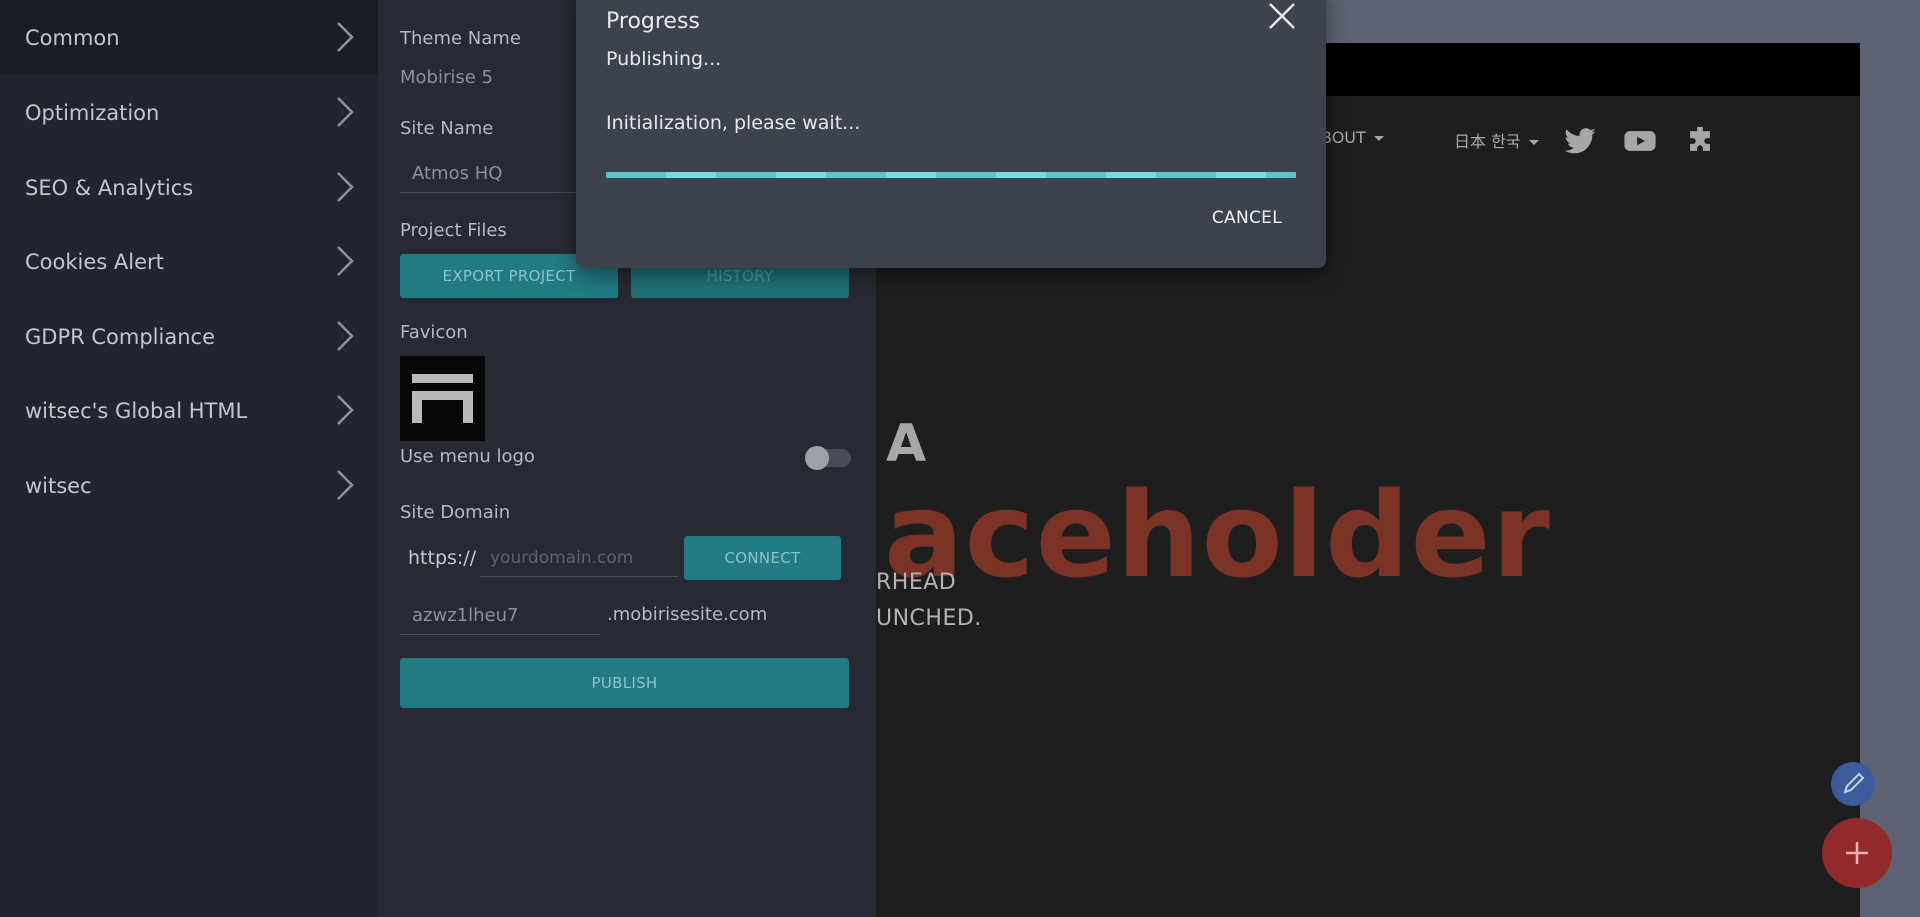 This screenshot has height=917, width=1920. I want to click on site-name-field: Atmos HQ, so click(500, 174).